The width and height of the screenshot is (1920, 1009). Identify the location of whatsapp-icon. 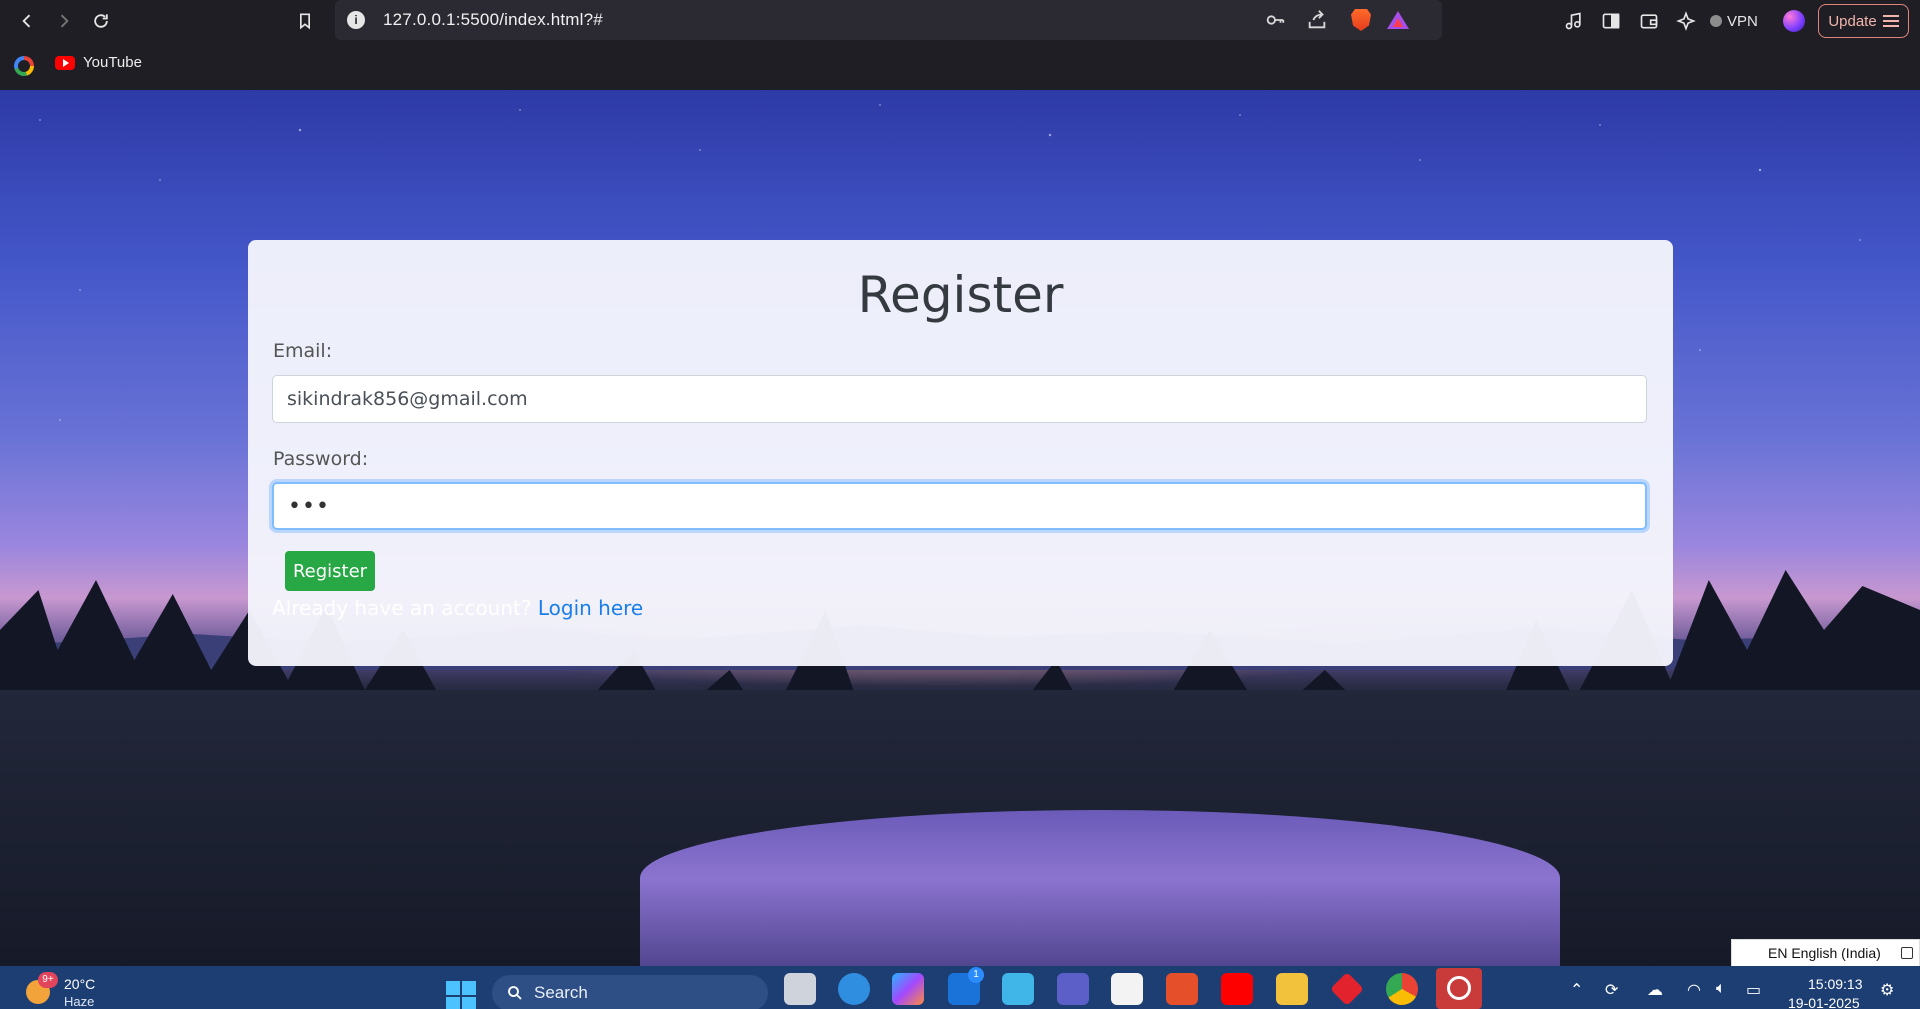
(1459, 988).